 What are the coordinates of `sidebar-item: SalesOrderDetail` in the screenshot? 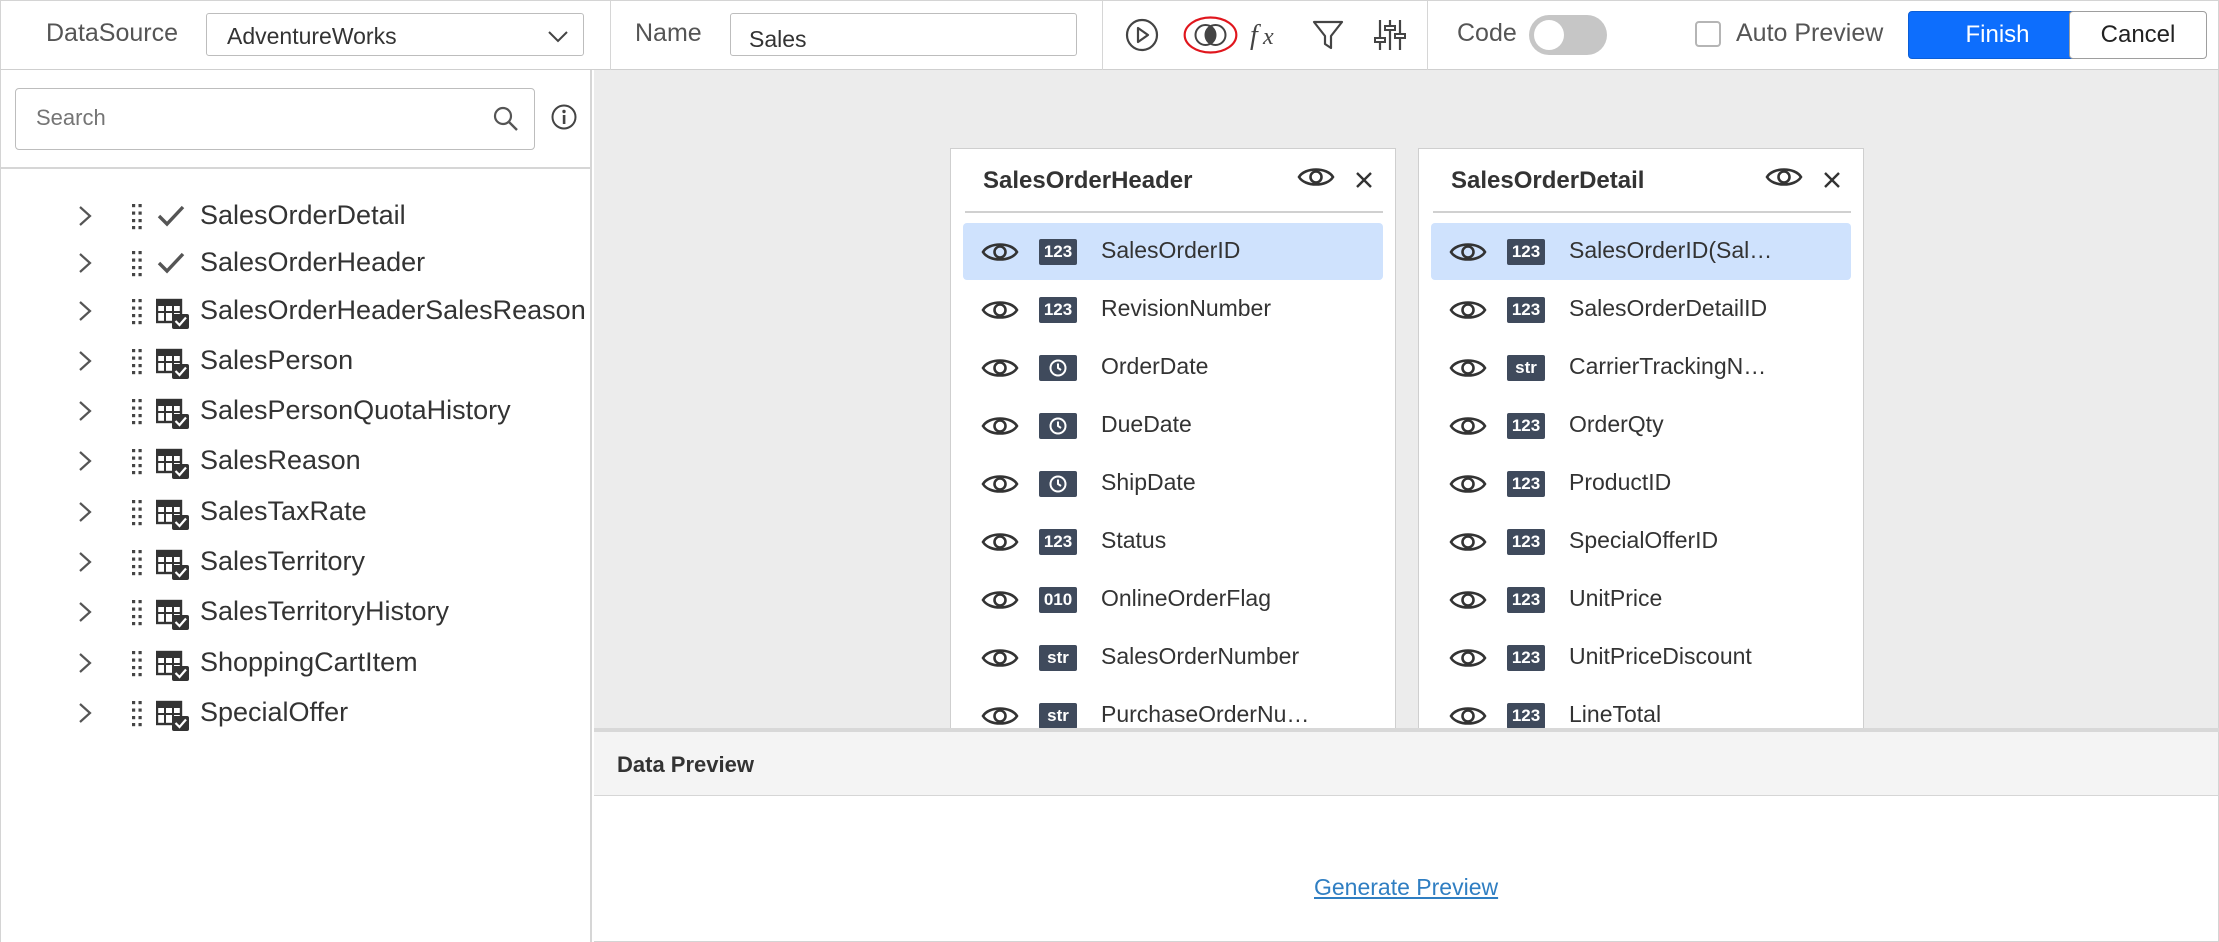 It's located at (296, 216).